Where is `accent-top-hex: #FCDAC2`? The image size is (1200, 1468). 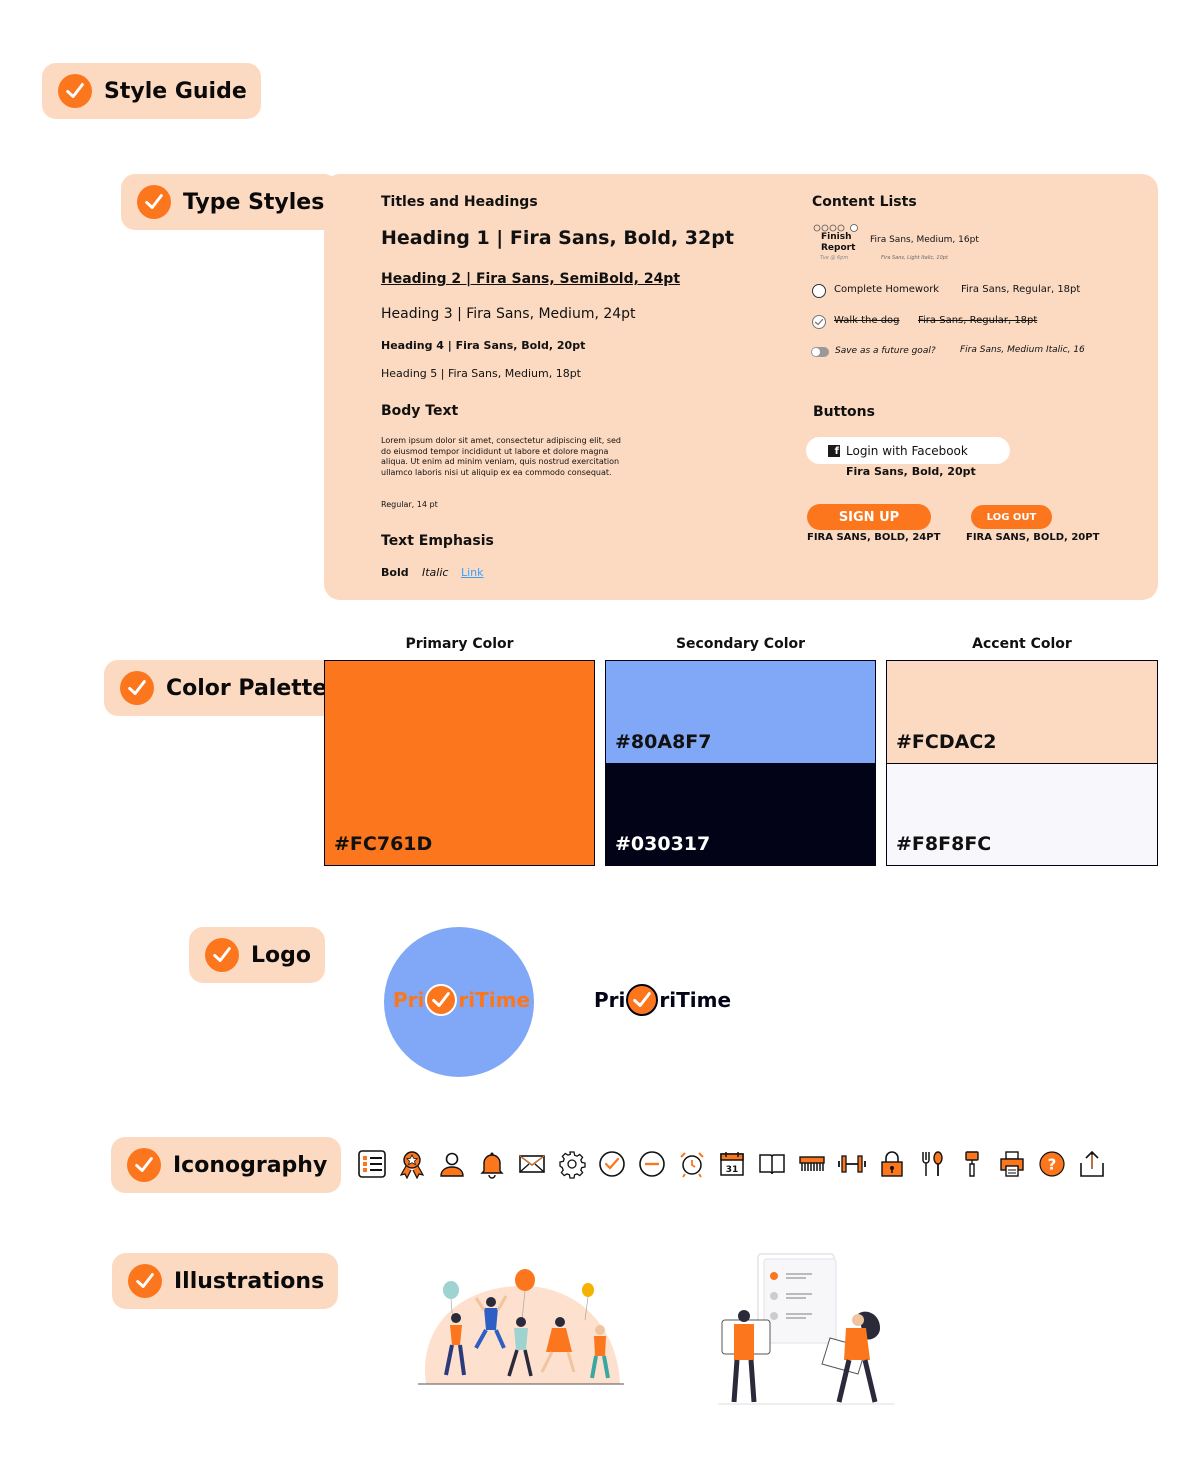
accent-top-hex: #FCDAC2 is located at coordinates (946, 742).